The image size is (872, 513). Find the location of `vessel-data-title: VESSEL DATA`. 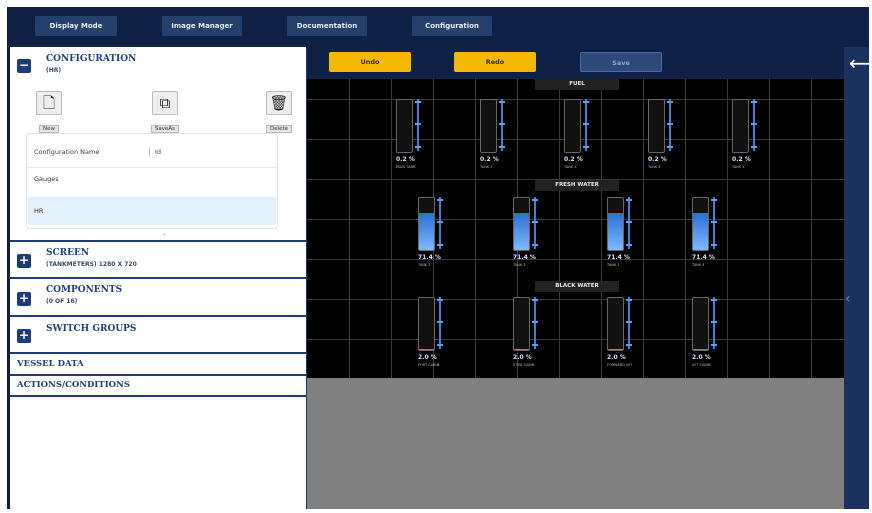

vessel-data-title: VESSEL DATA is located at coordinates (50, 364).